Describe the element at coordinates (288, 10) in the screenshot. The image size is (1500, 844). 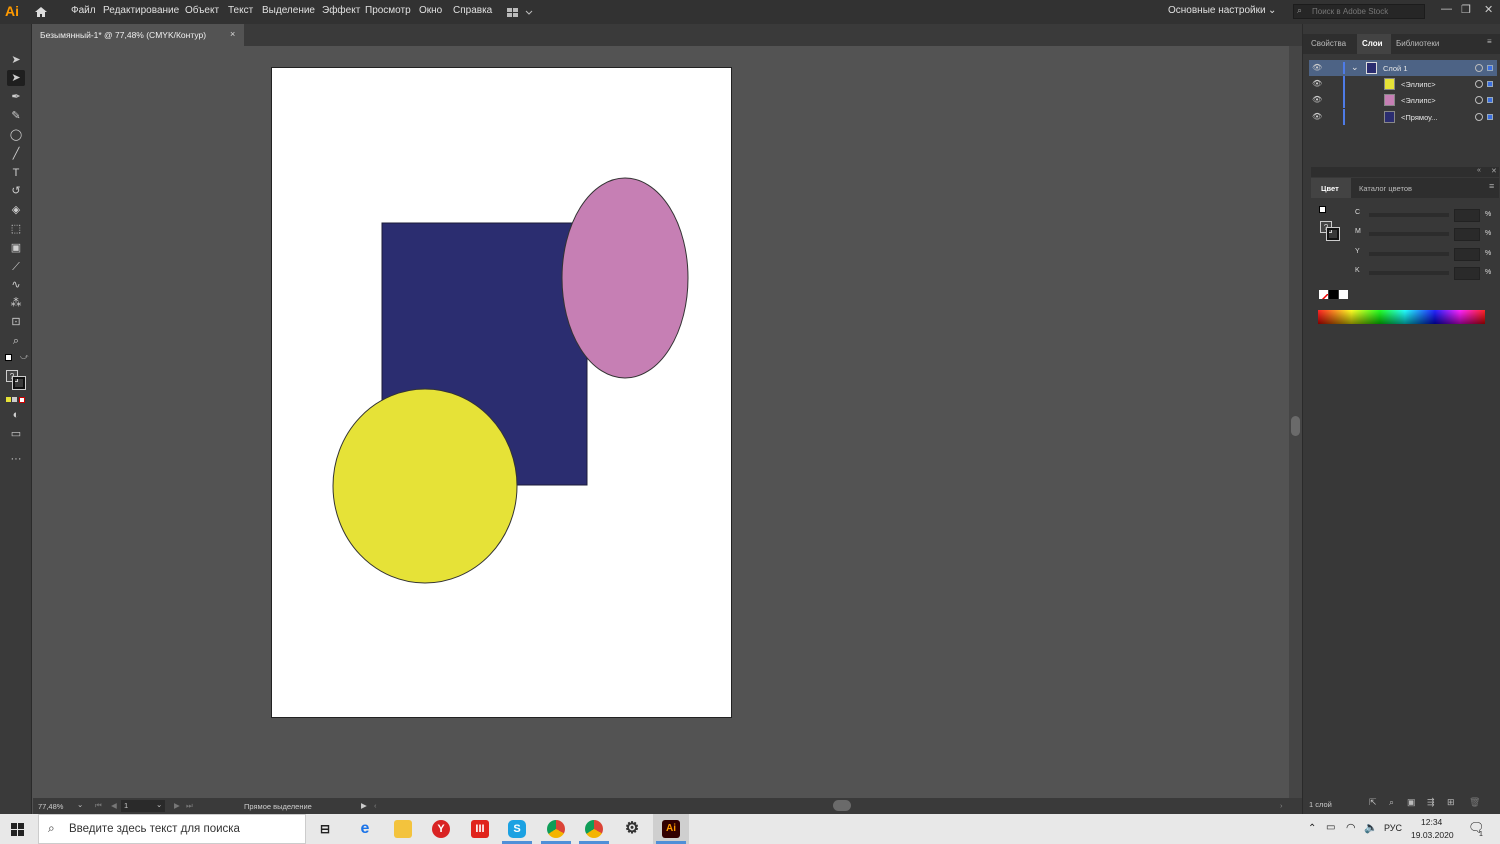
I see `menu-select: Выделение` at that location.